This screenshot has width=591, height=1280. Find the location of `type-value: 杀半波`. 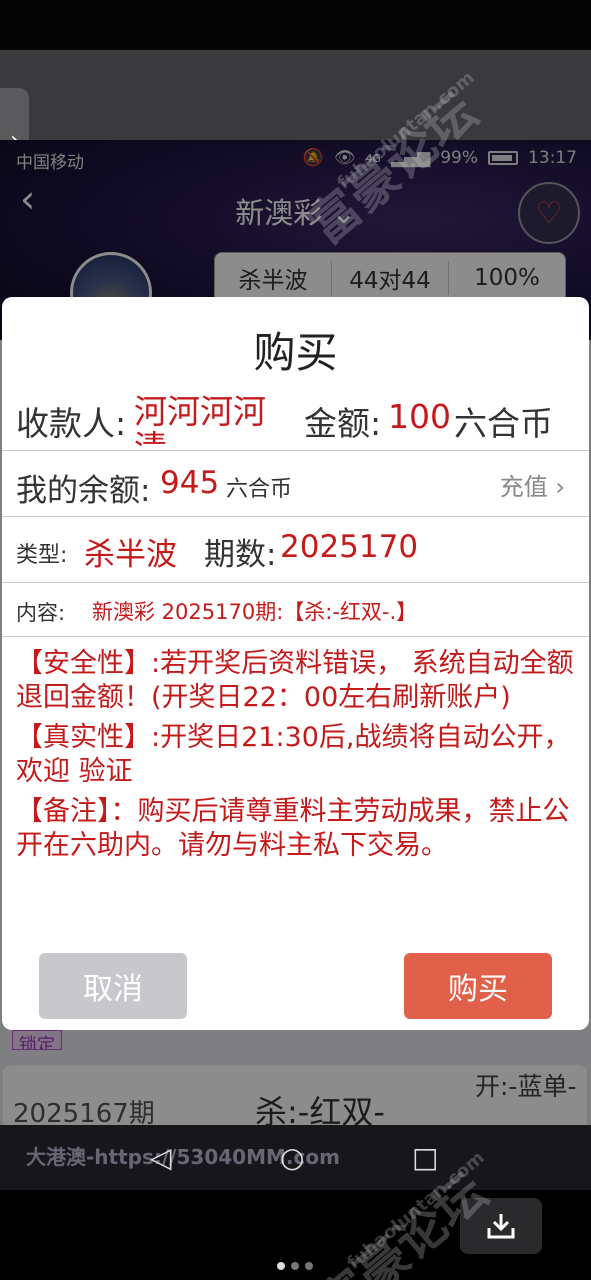

type-value: 杀半波 is located at coordinates (130, 555).